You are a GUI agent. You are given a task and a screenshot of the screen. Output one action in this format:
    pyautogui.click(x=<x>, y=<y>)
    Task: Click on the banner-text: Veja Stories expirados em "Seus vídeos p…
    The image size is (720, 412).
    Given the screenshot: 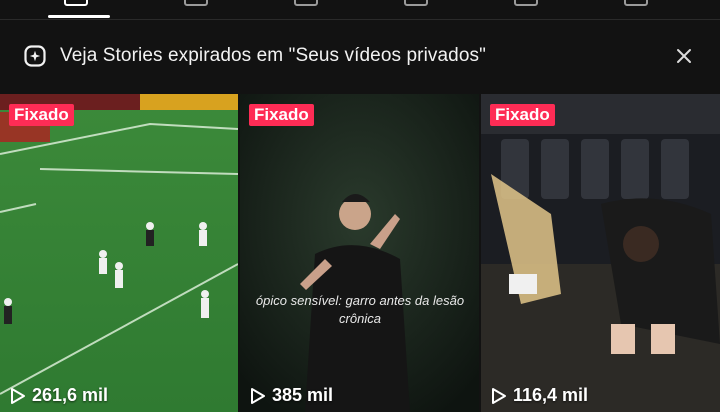 What is the action you would take?
    pyautogui.click(x=273, y=55)
    